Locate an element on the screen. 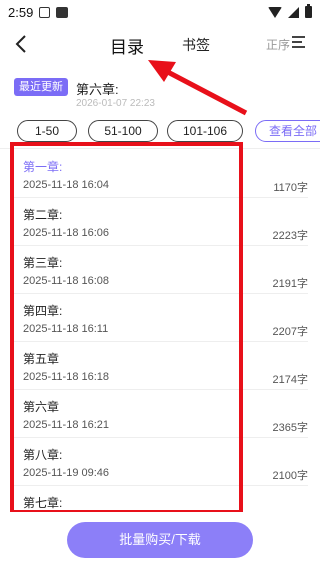 Image resolution: width=320 pixels, height=568 pixels. chapter-word-count: 2100字 is located at coordinates (290, 476).